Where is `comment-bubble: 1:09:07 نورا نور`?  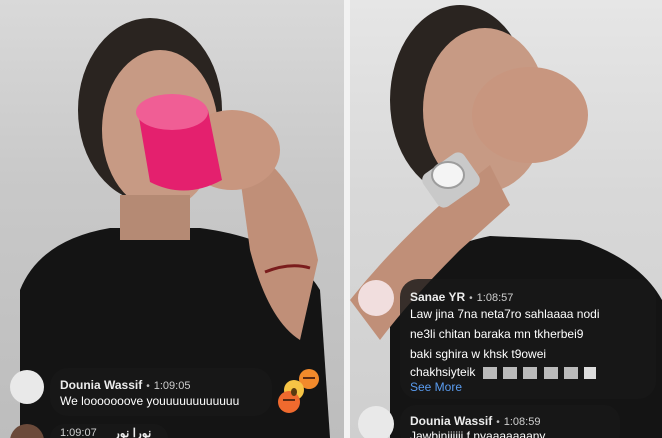 comment-bubble: 1:09:07 نورا نور is located at coordinates (109, 431).